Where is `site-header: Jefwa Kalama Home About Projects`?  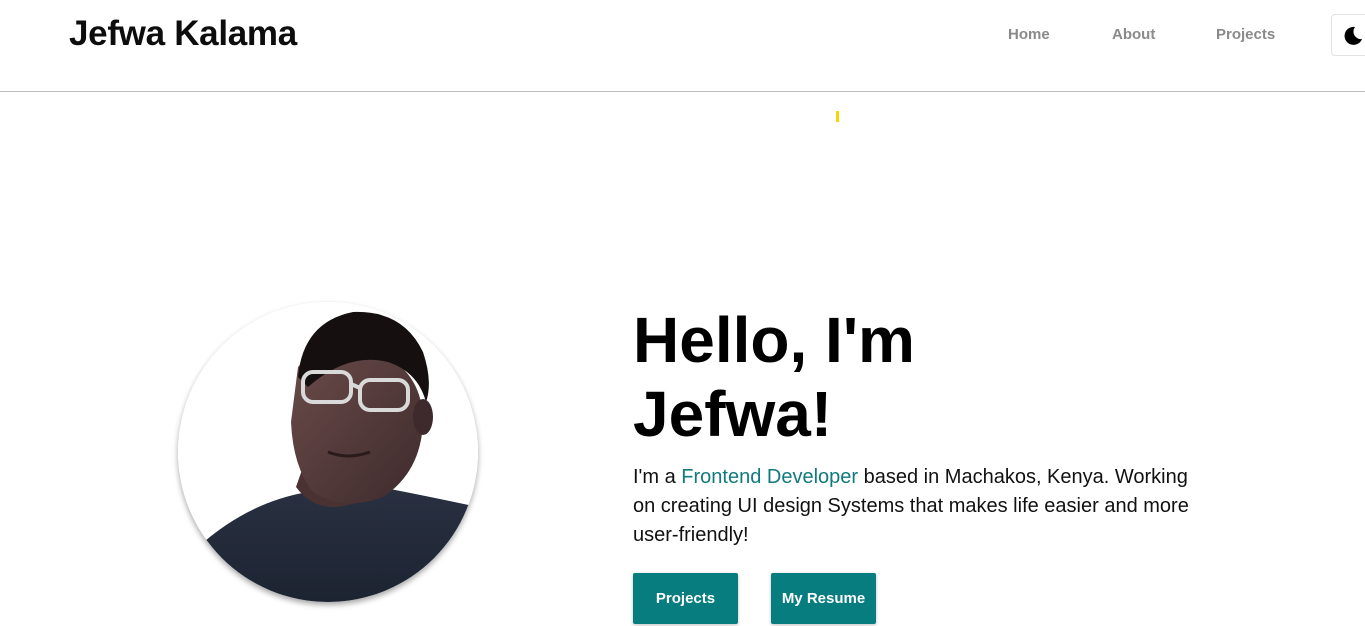 site-header: Jefwa Kalama Home About Projects is located at coordinates (682, 46).